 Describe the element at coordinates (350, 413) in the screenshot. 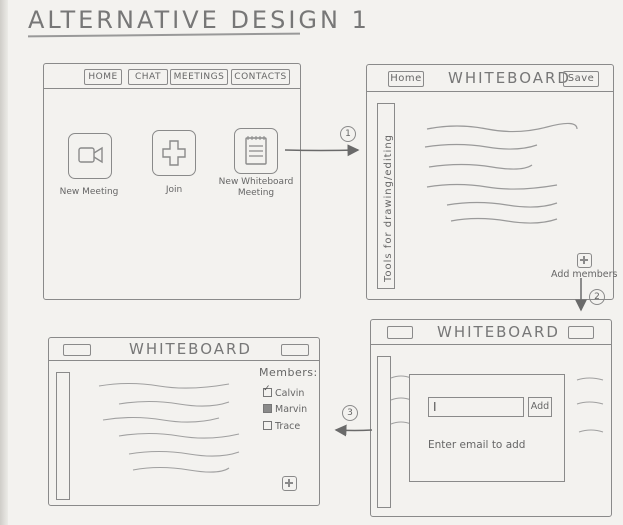

I see `step-marker-3: 3` at that location.